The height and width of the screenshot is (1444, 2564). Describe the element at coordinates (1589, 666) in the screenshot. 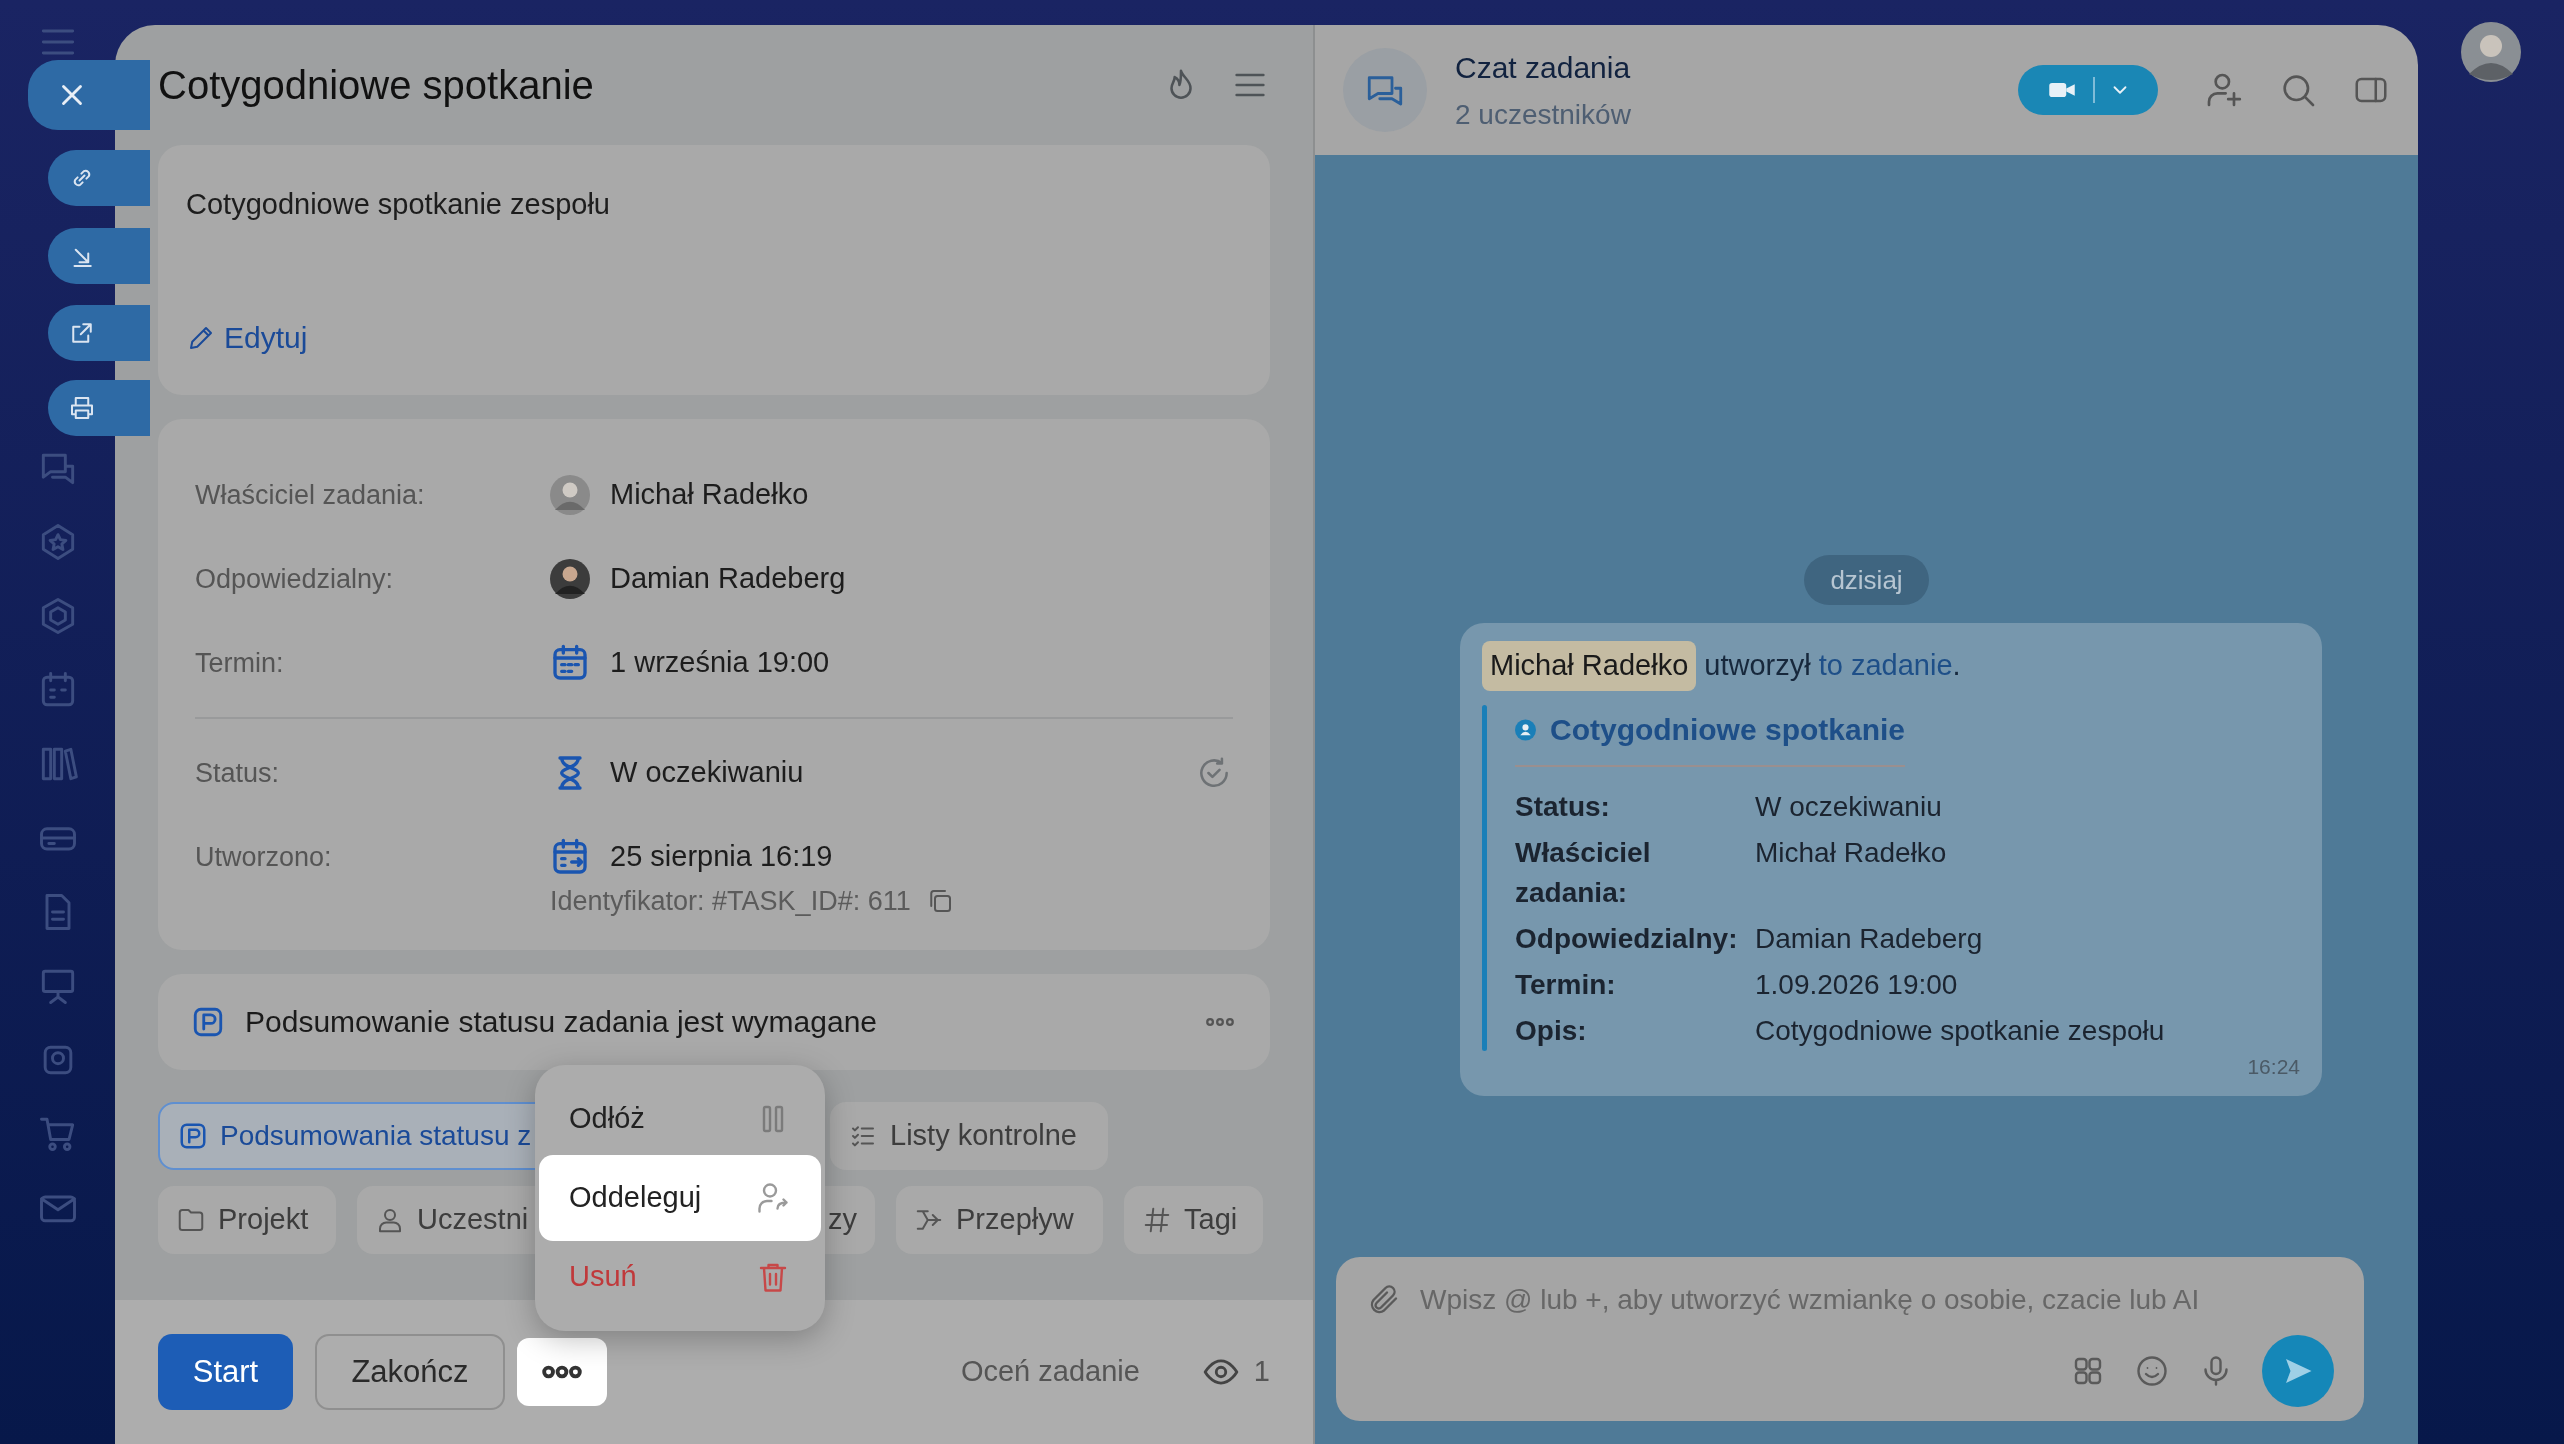

I see `author-tag: Michał Radełko` at that location.